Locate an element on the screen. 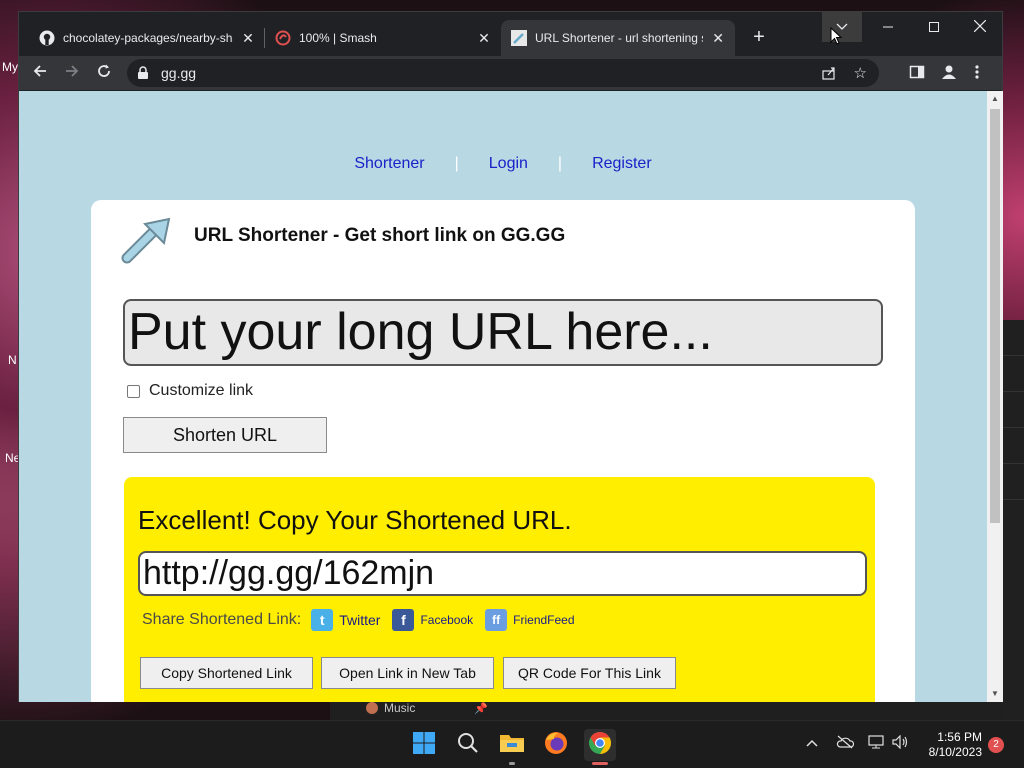  tab-url-shortener: URL Shortener - url shortening s ✕ is located at coordinates (618, 38).